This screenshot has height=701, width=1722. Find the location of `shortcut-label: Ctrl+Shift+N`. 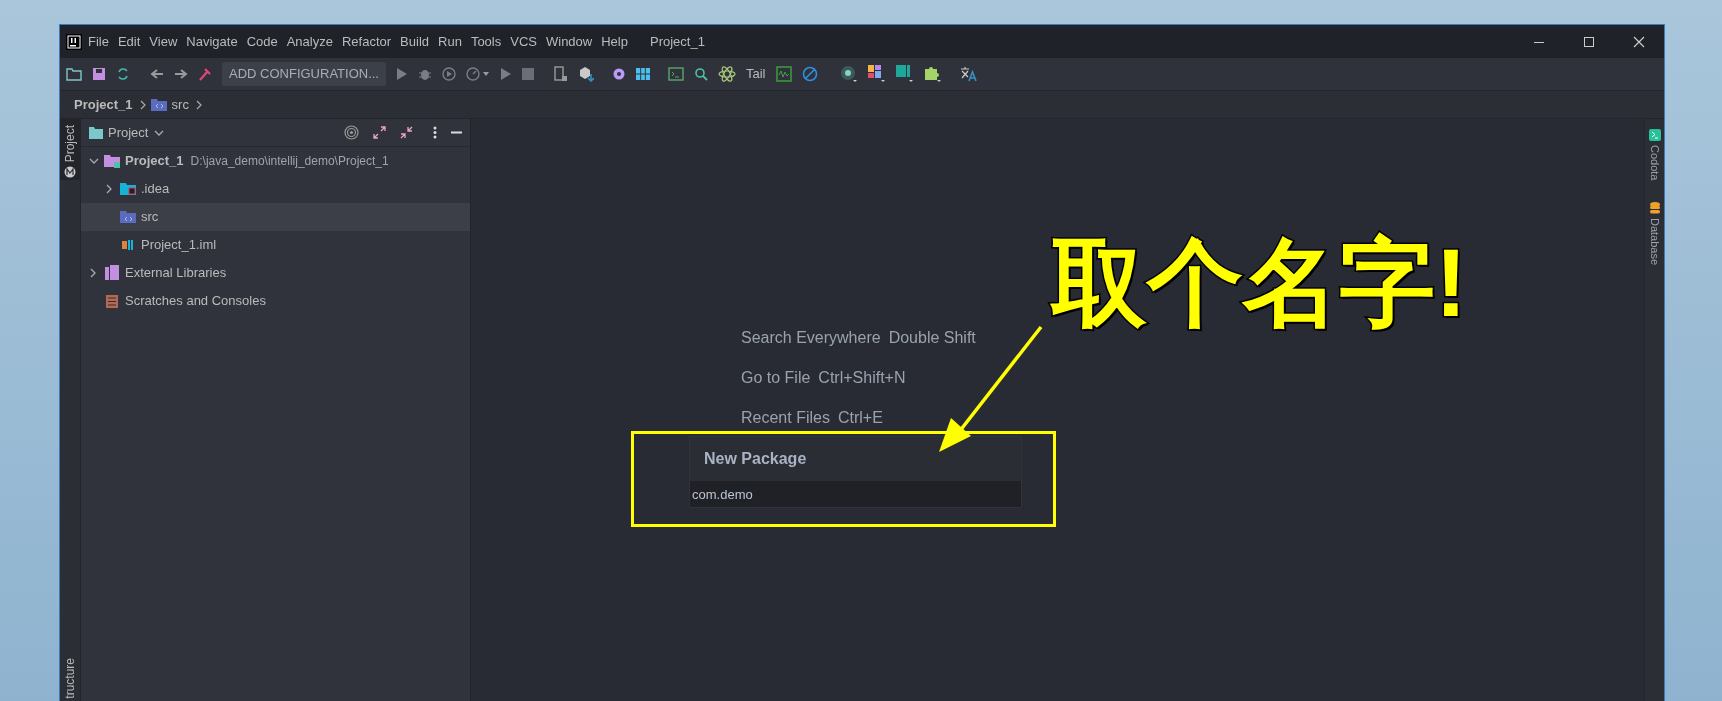

shortcut-label: Ctrl+Shift+N is located at coordinates (862, 378).